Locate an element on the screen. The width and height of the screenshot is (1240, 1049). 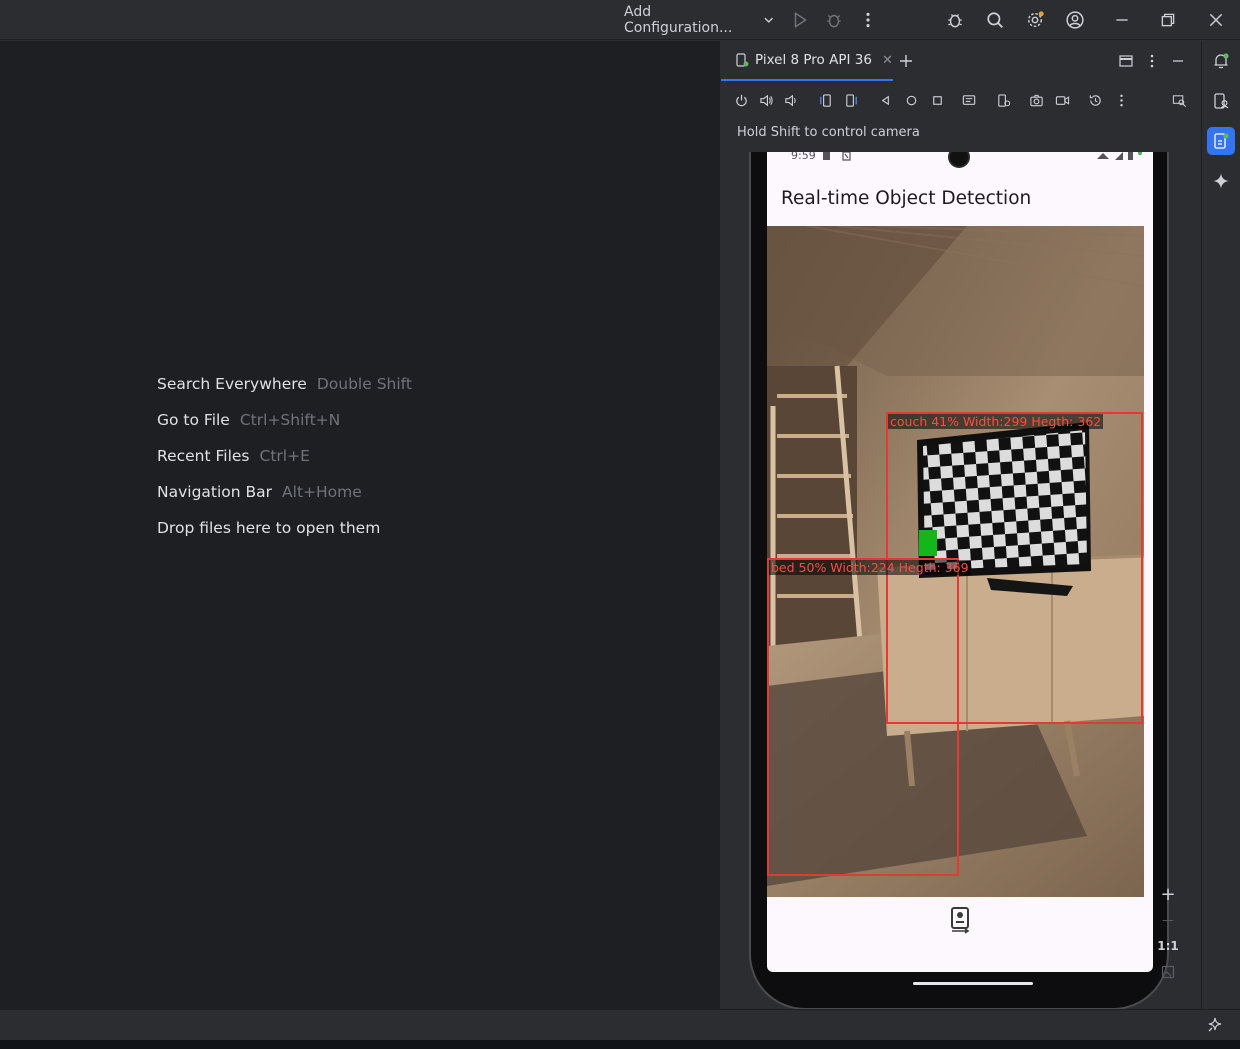
device-manager-icon is located at coordinates (1221, 101).